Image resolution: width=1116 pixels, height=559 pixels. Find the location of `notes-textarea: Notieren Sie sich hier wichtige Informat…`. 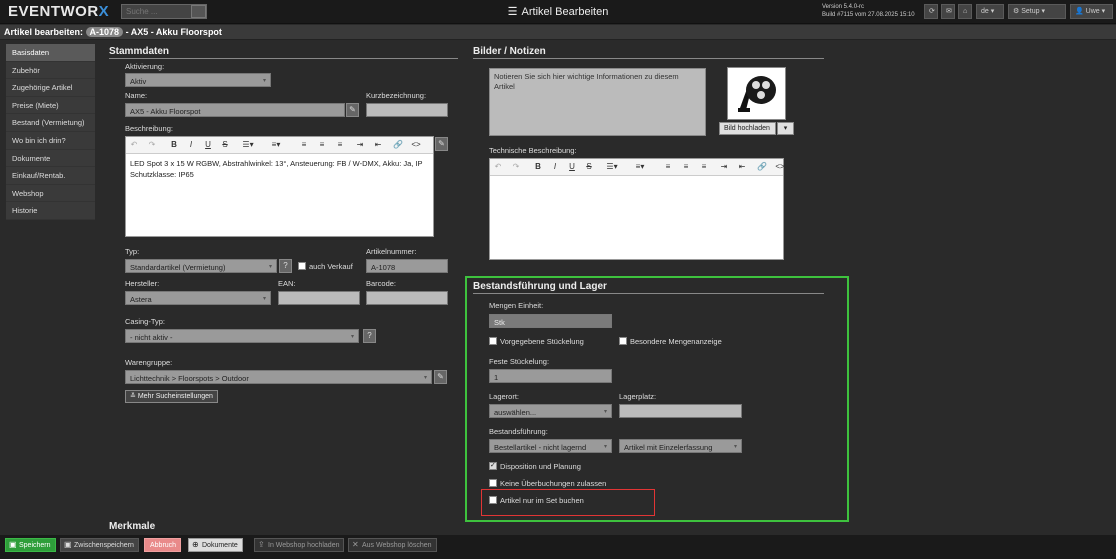

notes-textarea: Notieren Sie sich hier wichtige Informat… is located at coordinates (597, 102).